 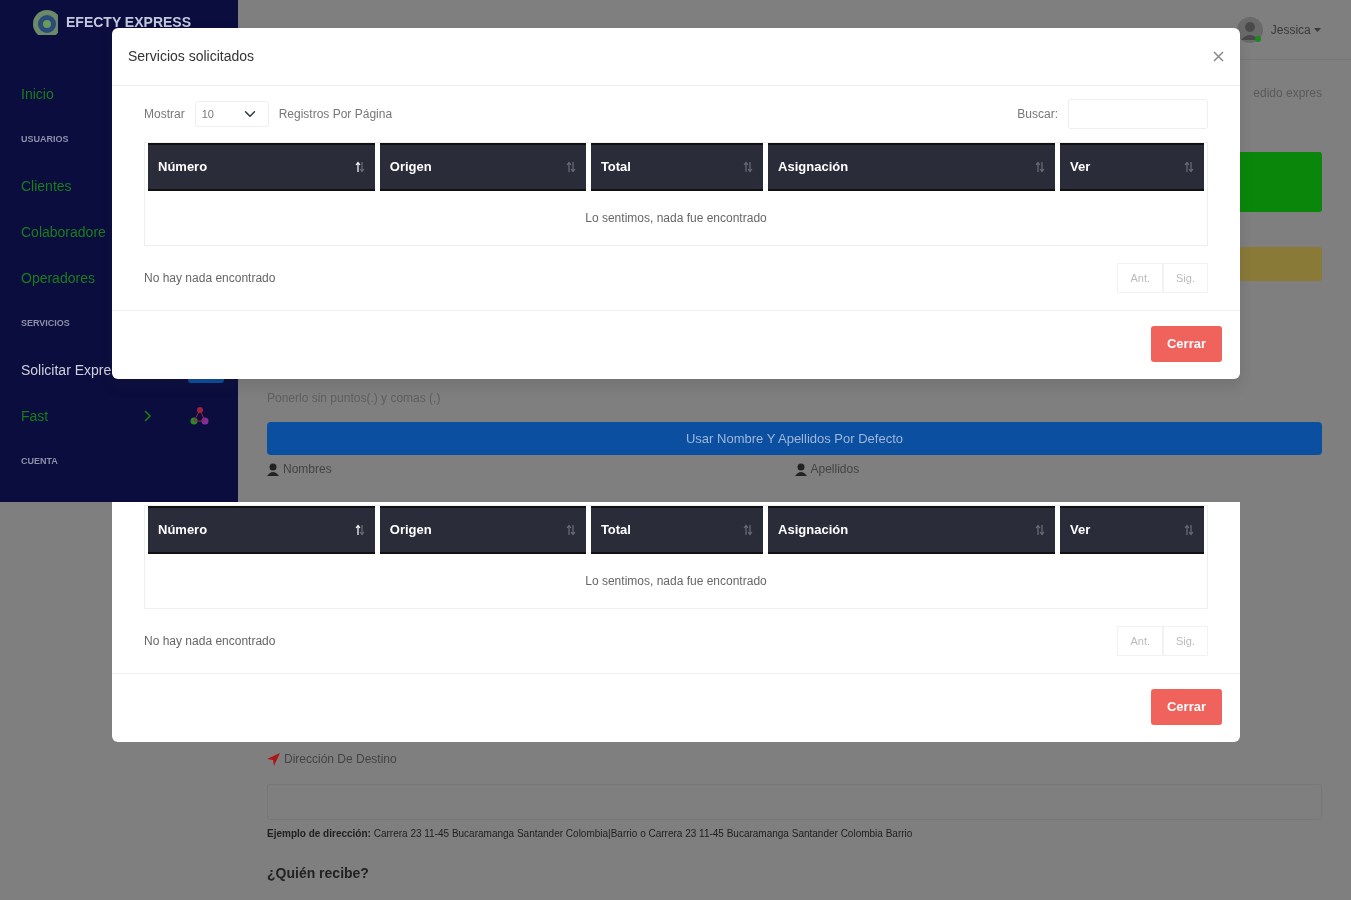 I want to click on field-label: Buscar:, so click(x=1037, y=114).